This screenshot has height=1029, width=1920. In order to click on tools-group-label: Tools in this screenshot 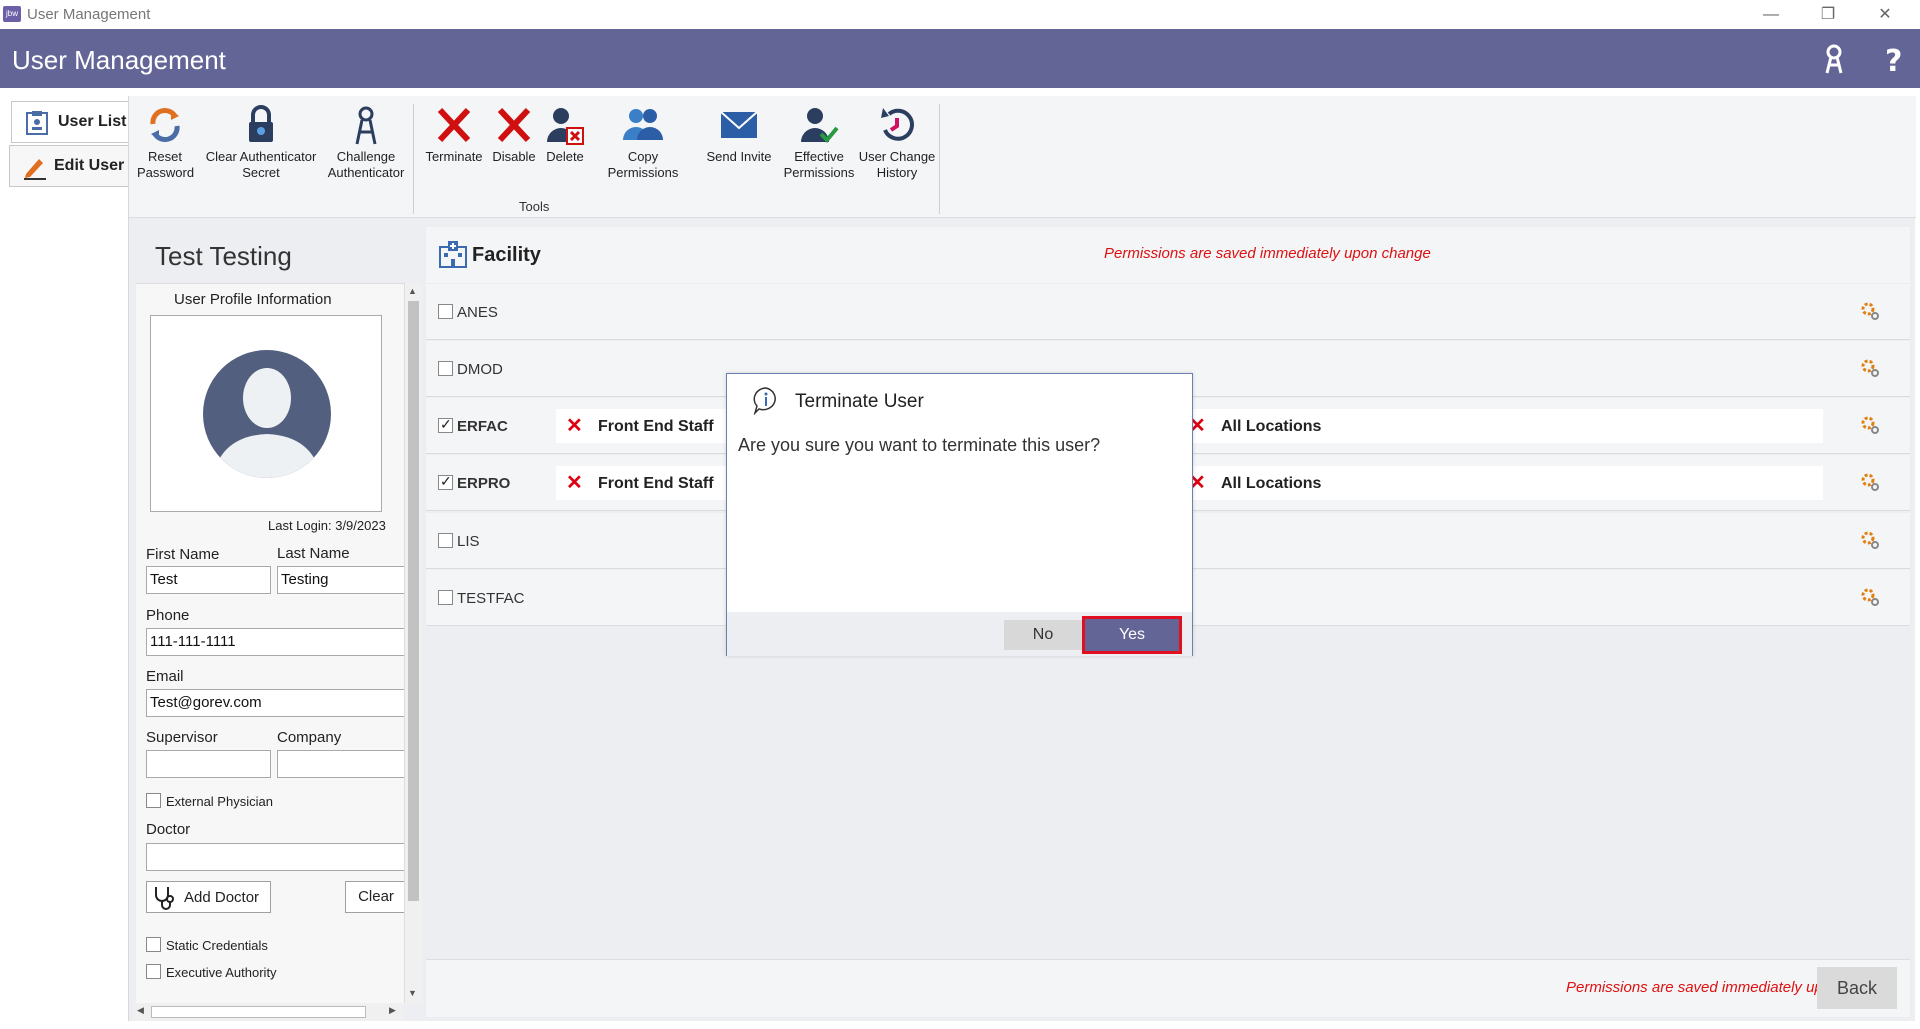, I will do `click(534, 206)`.